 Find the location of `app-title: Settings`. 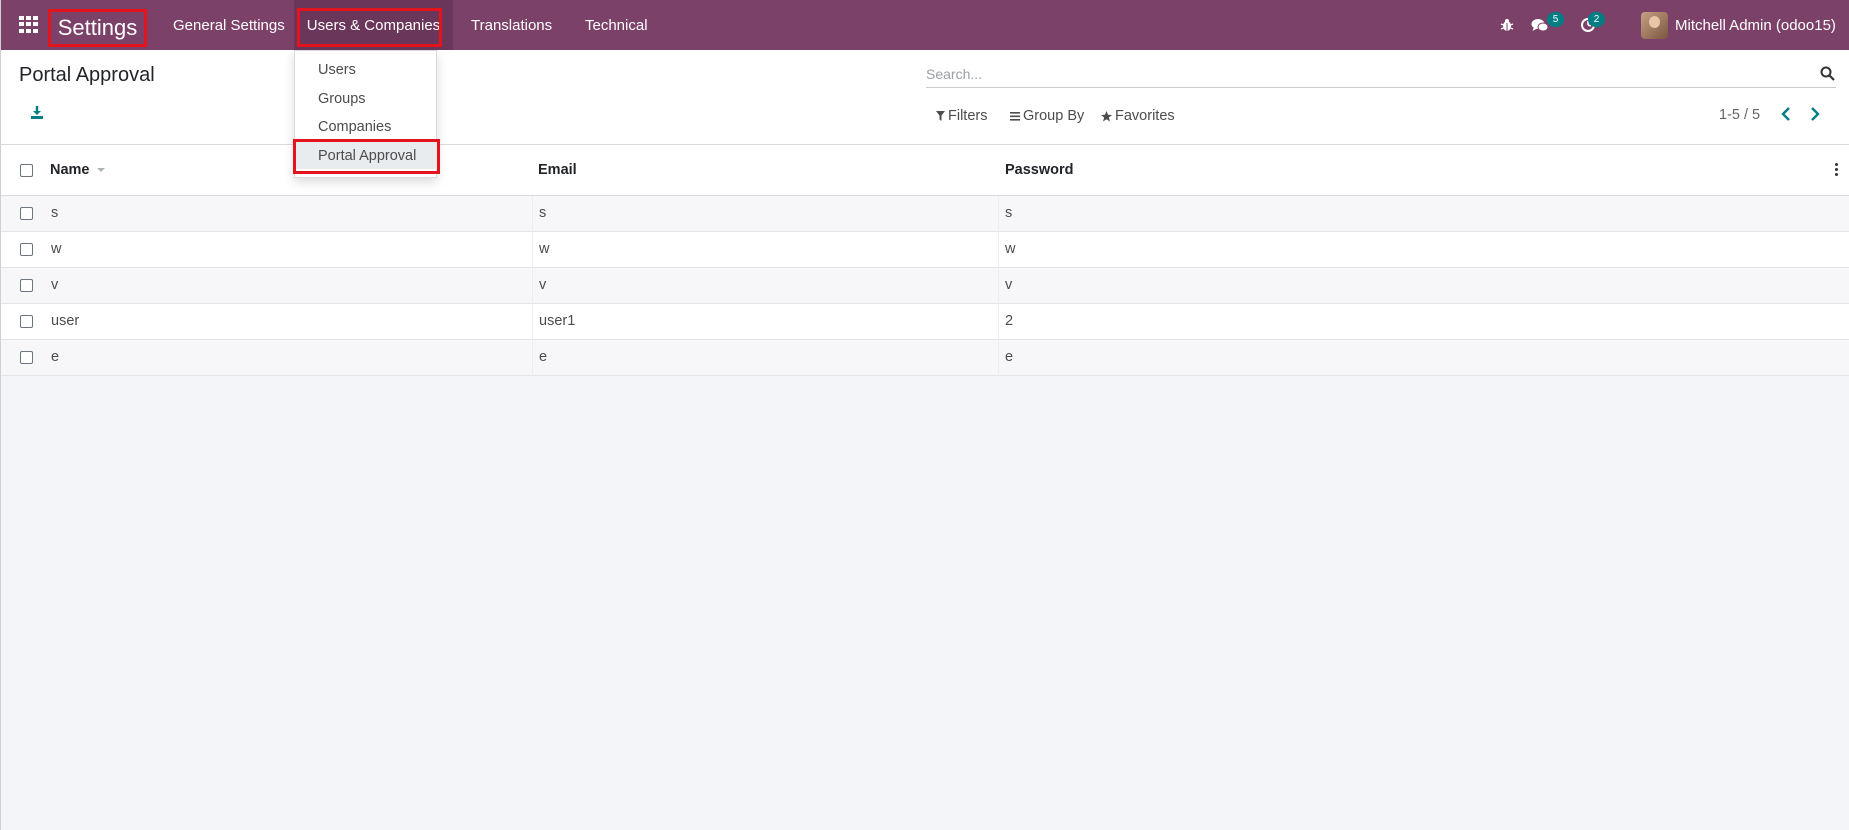

app-title: Settings is located at coordinates (97, 28).